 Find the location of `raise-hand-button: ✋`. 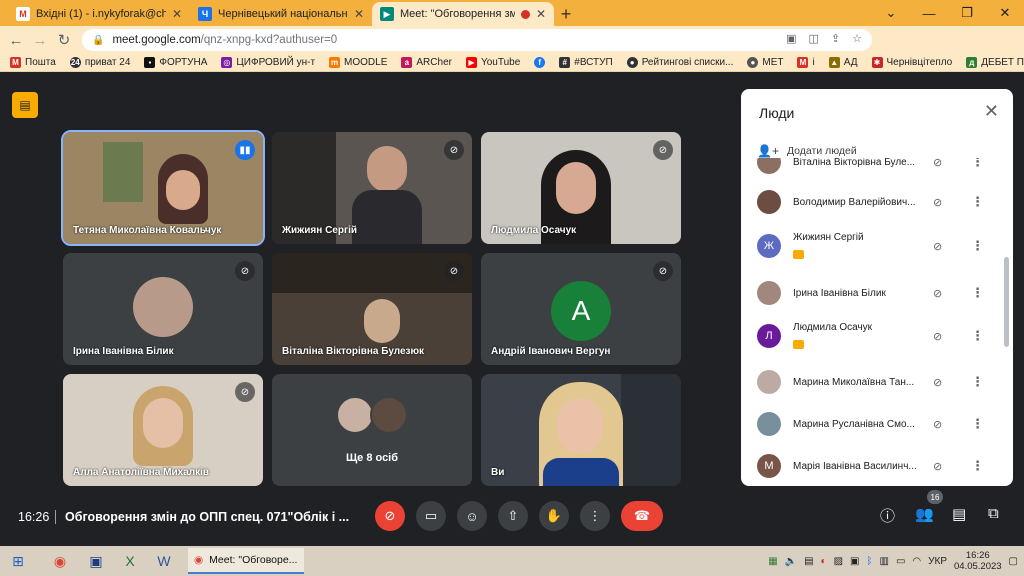

raise-hand-button: ✋ is located at coordinates (554, 516).